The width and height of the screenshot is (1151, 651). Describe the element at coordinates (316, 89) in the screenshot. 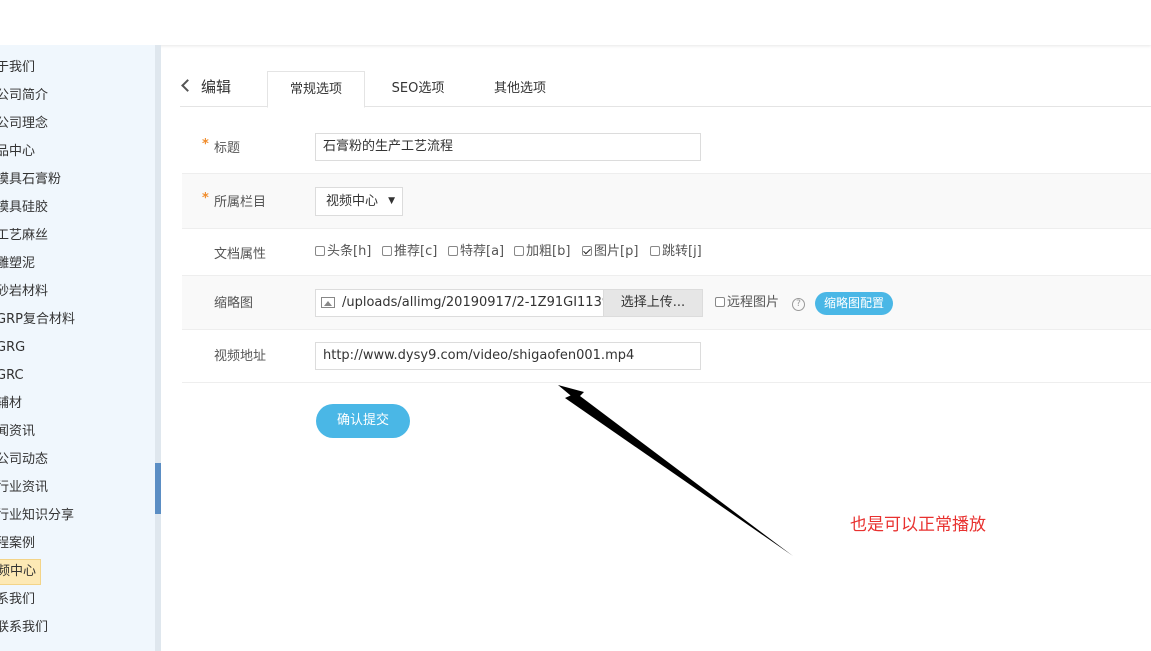

I see `tab-general-options: 常规选项` at that location.